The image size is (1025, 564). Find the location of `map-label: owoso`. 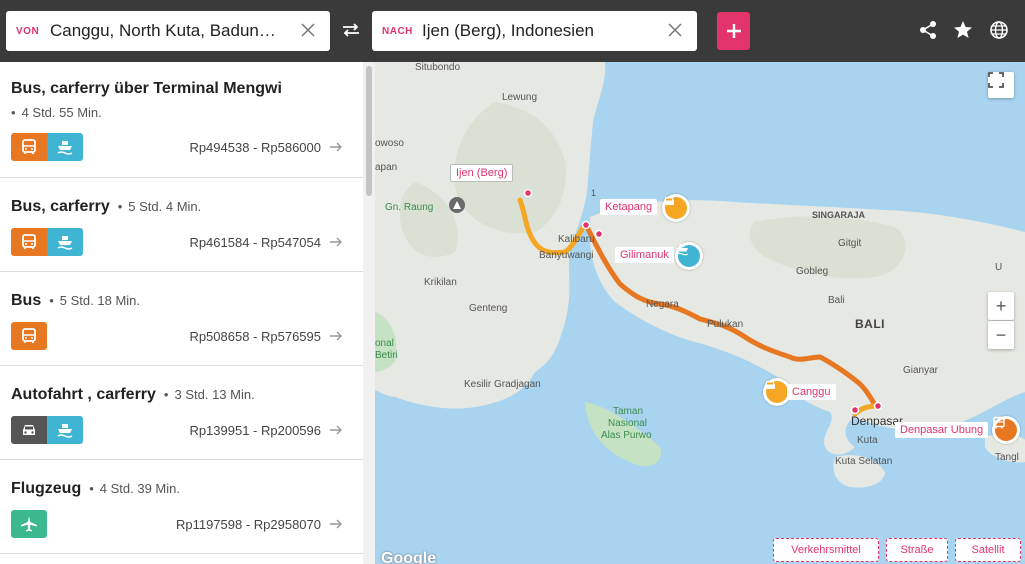

map-label: owoso is located at coordinates (389, 143).